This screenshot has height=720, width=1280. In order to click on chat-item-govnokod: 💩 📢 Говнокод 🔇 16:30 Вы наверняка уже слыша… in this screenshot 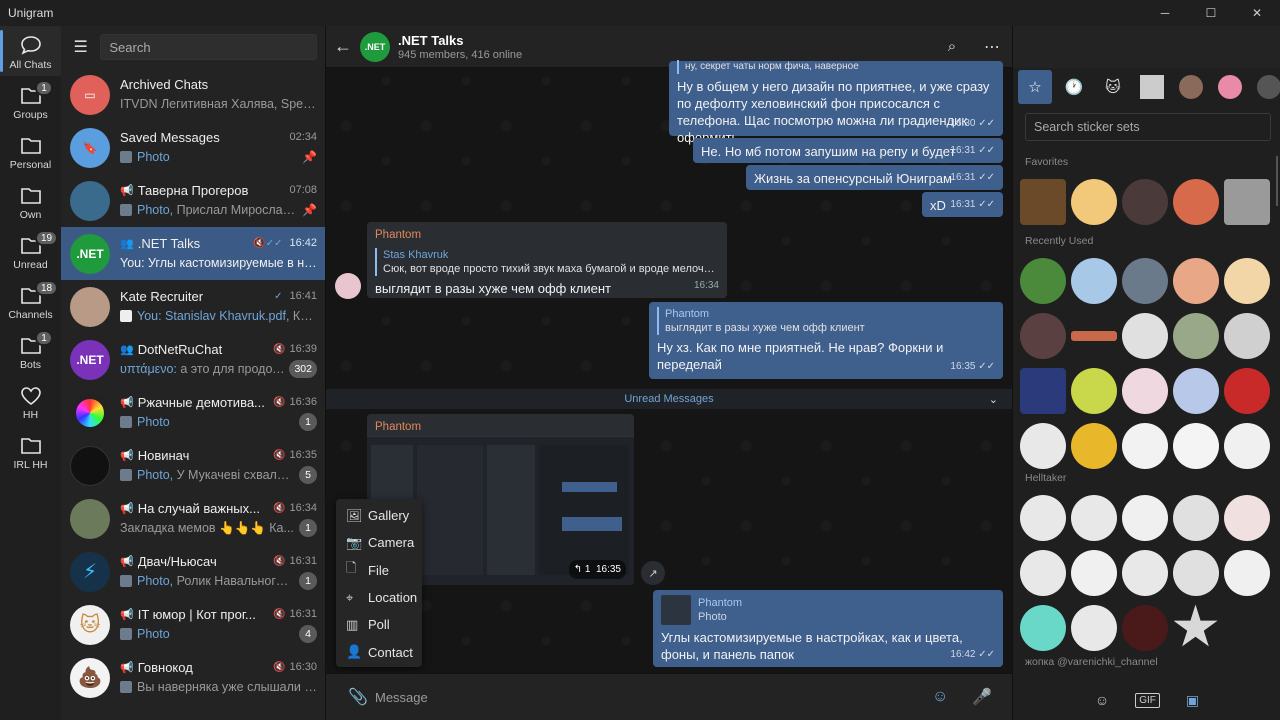, I will do `click(193, 677)`.